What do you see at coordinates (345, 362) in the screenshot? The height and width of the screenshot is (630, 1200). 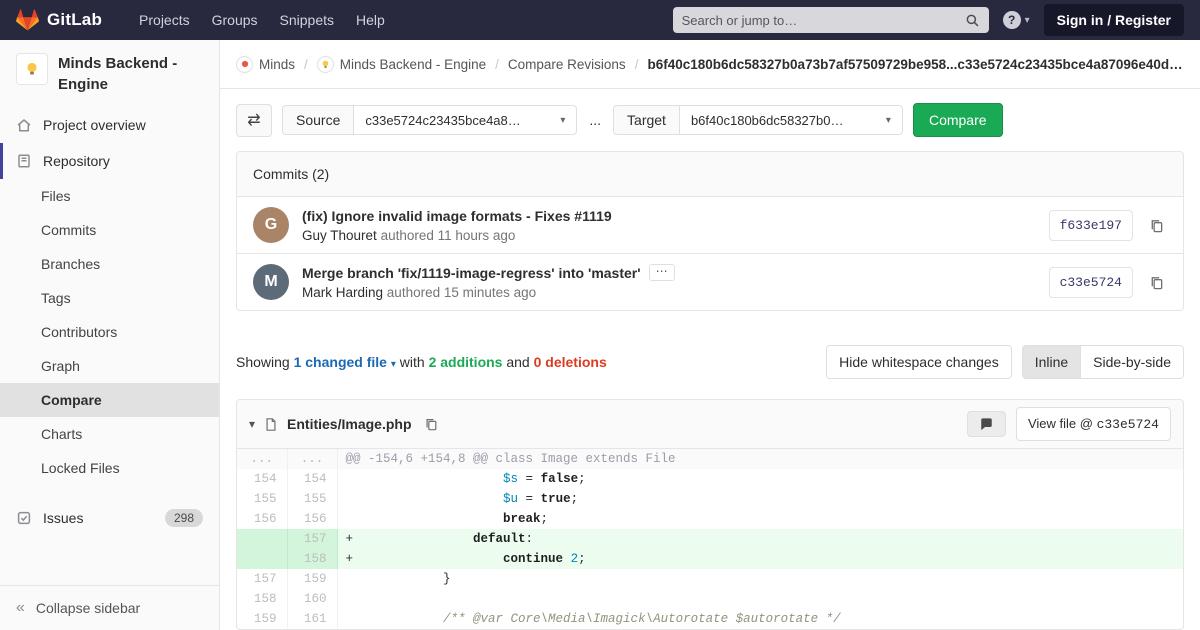 I see `changed-files-dropdown: 1 changed file ▾` at bounding box center [345, 362].